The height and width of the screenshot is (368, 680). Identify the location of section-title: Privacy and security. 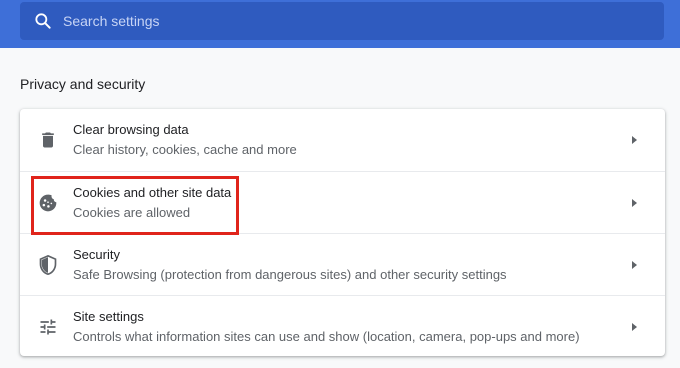
(83, 84).